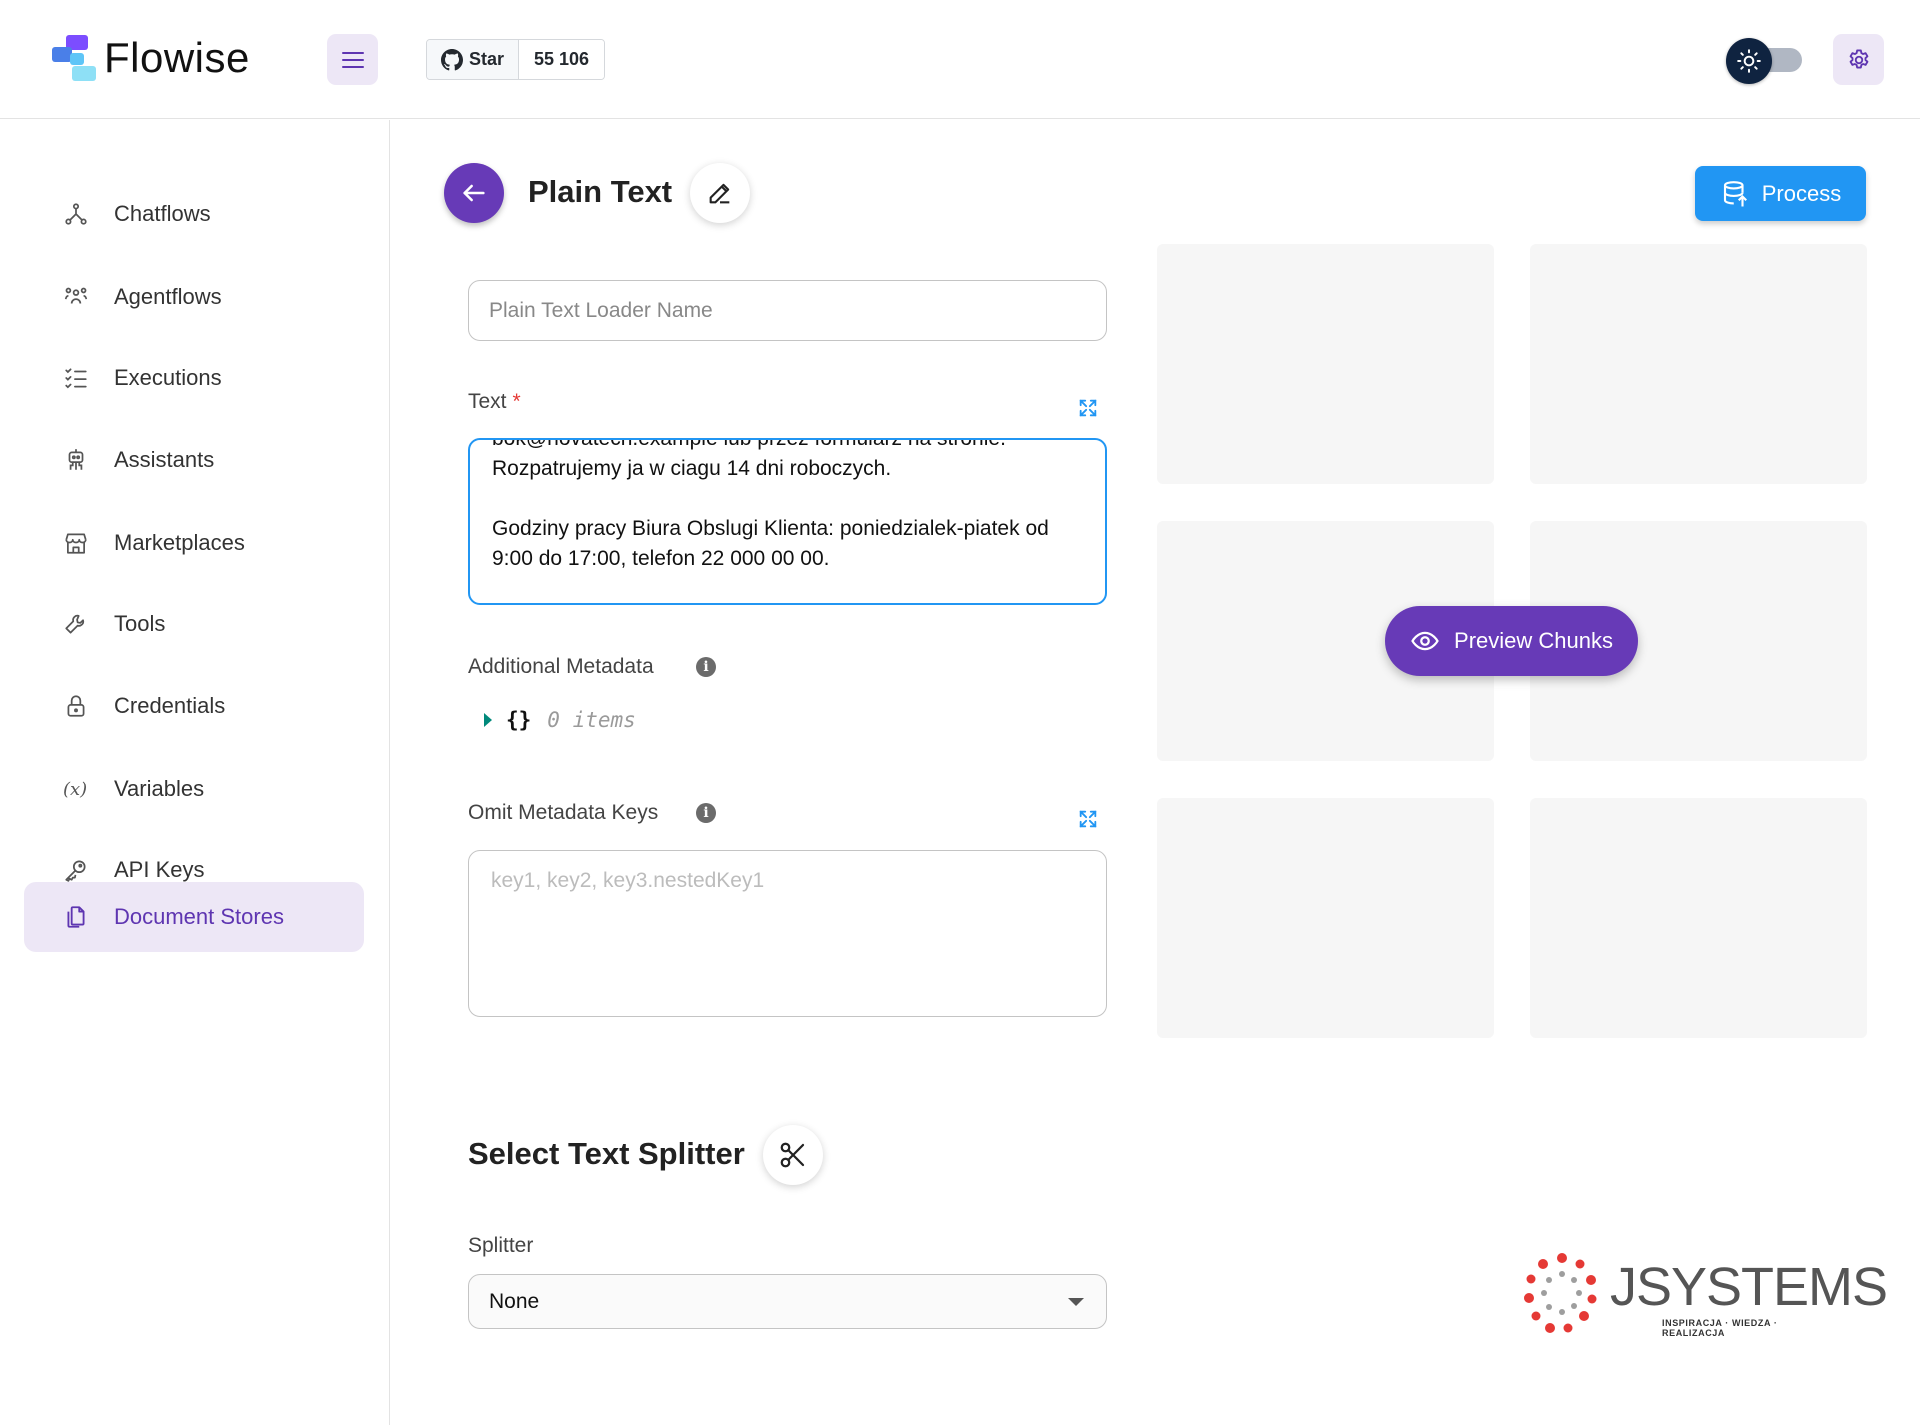 Image resolution: width=1920 pixels, height=1425 pixels. I want to click on settings-button, so click(1858, 59).